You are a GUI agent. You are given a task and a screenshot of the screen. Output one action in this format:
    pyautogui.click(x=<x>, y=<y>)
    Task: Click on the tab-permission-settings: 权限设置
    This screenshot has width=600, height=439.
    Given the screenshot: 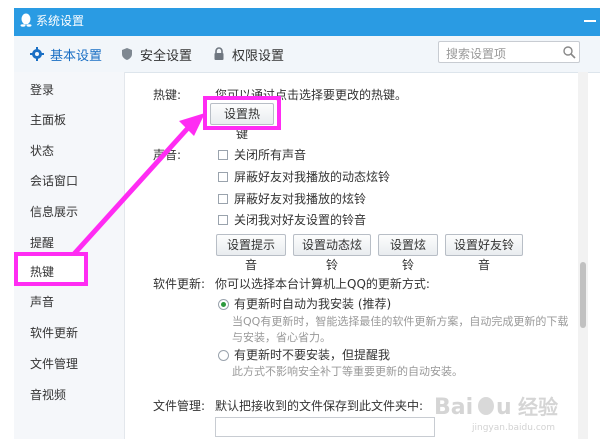 What is the action you would take?
    pyautogui.click(x=248, y=54)
    